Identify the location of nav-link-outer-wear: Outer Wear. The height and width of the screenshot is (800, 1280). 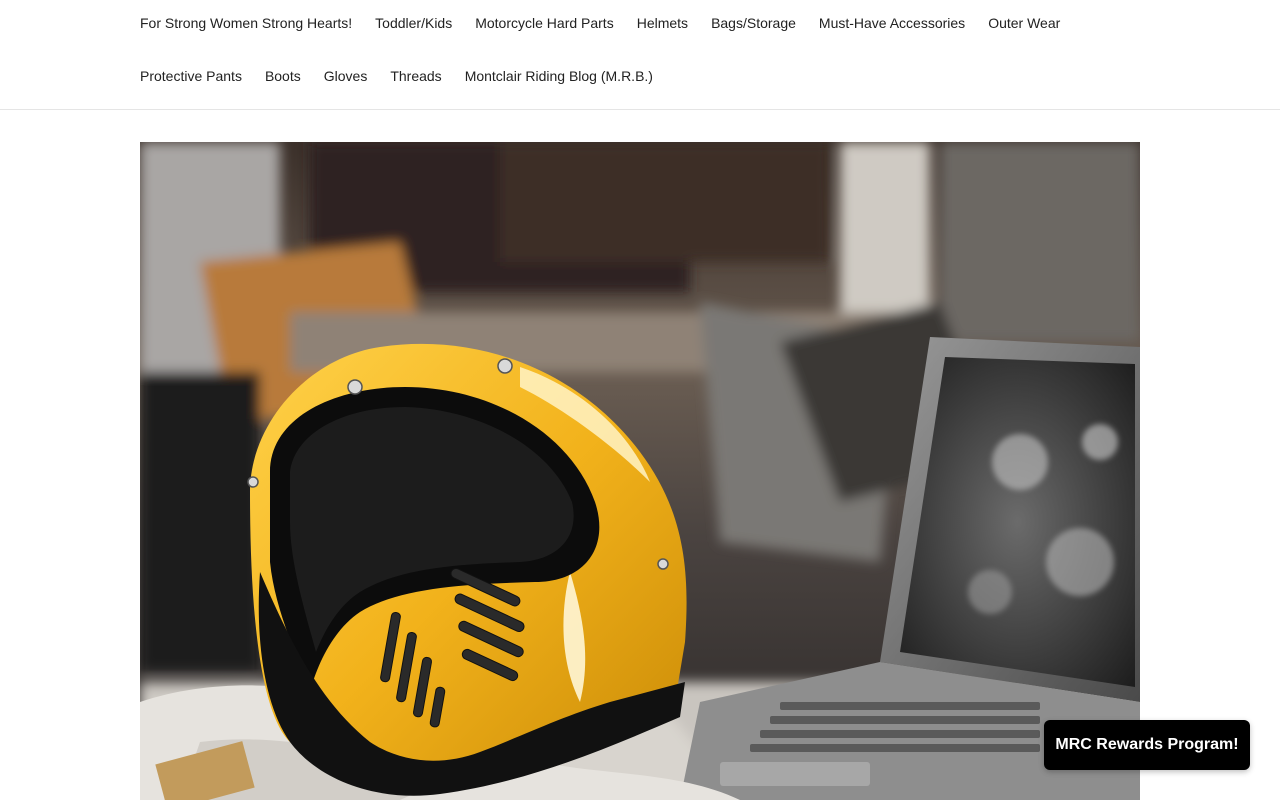
(1024, 23).